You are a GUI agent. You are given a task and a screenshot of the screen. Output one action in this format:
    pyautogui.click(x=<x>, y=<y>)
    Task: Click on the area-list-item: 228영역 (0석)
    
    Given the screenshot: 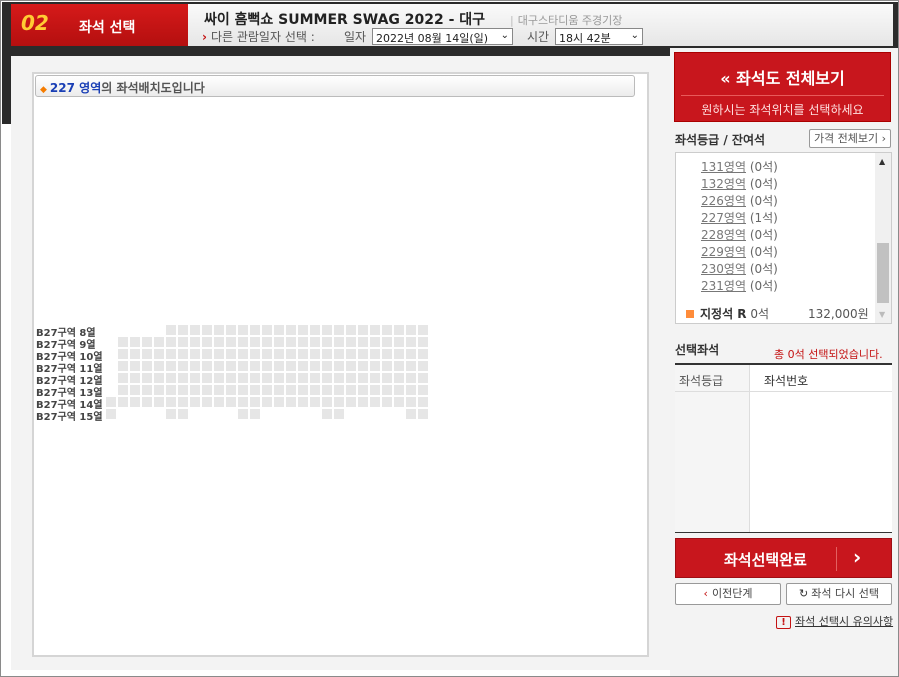 What is the action you would take?
    pyautogui.click(x=739, y=234)
    